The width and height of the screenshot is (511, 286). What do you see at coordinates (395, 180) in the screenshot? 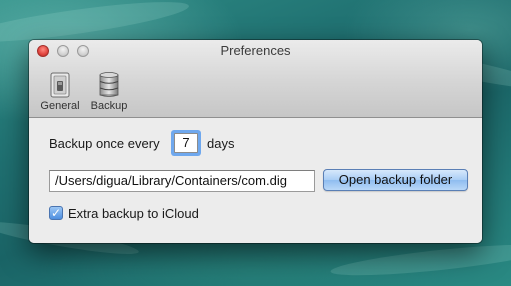
I see `open-backup-folder-button: Open backup folder` at bounding box center [395, 180].